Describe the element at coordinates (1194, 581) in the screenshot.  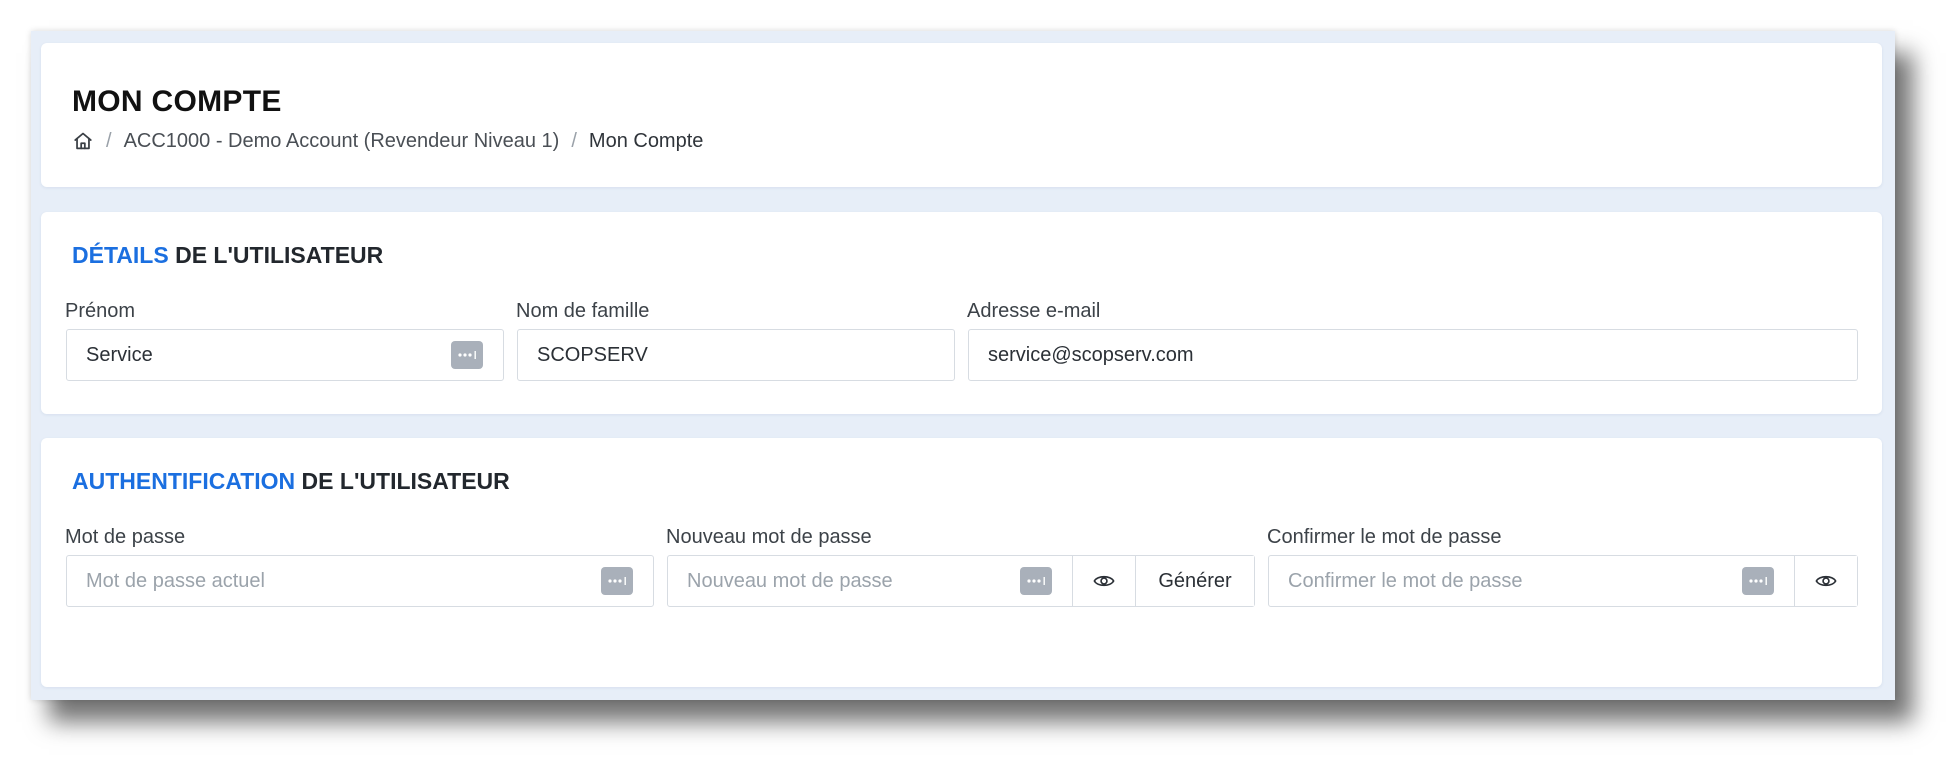
I see `generate-password-button: Générer` at that location.